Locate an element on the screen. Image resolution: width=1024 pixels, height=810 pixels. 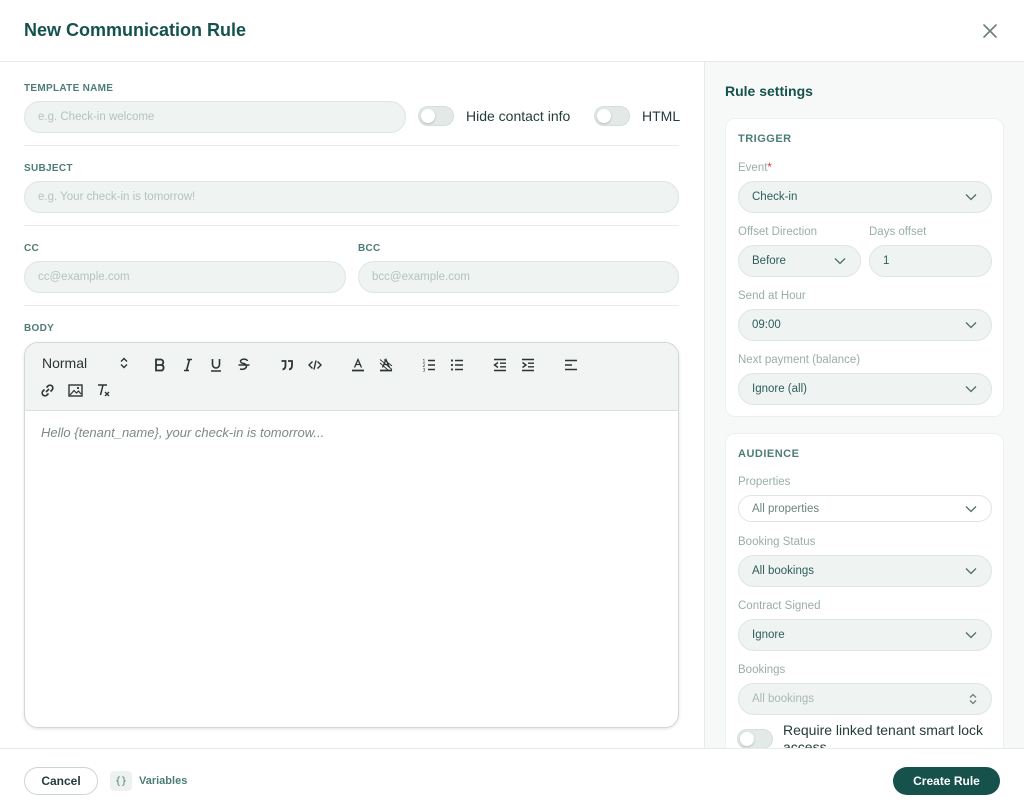
clear-formatting-icon is located at coordinates (103, 390).